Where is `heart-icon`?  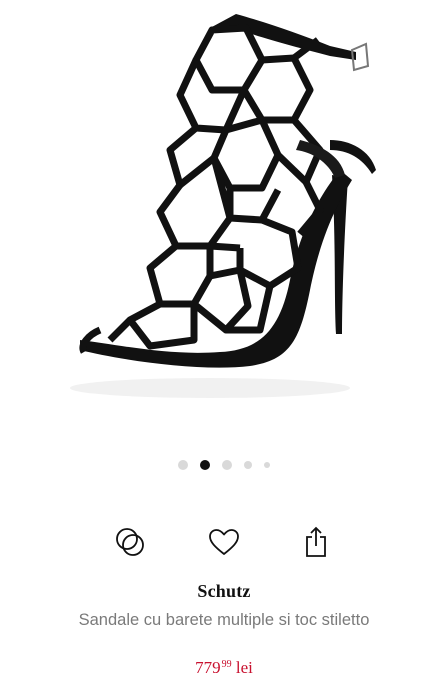
heart-icon is located at coordinates (224, 542).